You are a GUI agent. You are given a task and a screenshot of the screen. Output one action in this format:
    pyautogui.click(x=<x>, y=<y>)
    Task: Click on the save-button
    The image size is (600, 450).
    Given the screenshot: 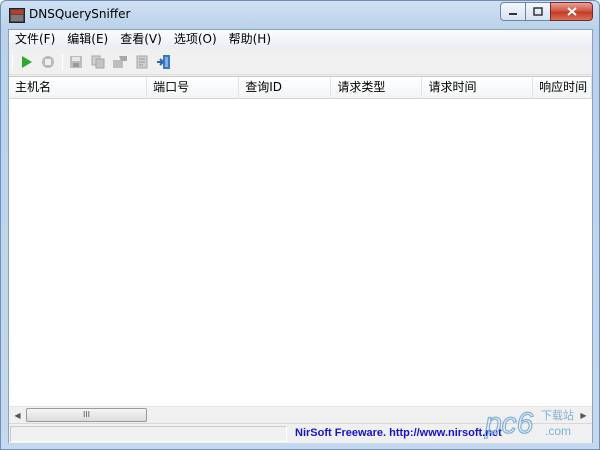 What is the action you would take?
    pyautogui.click(x=76, y=62)
    